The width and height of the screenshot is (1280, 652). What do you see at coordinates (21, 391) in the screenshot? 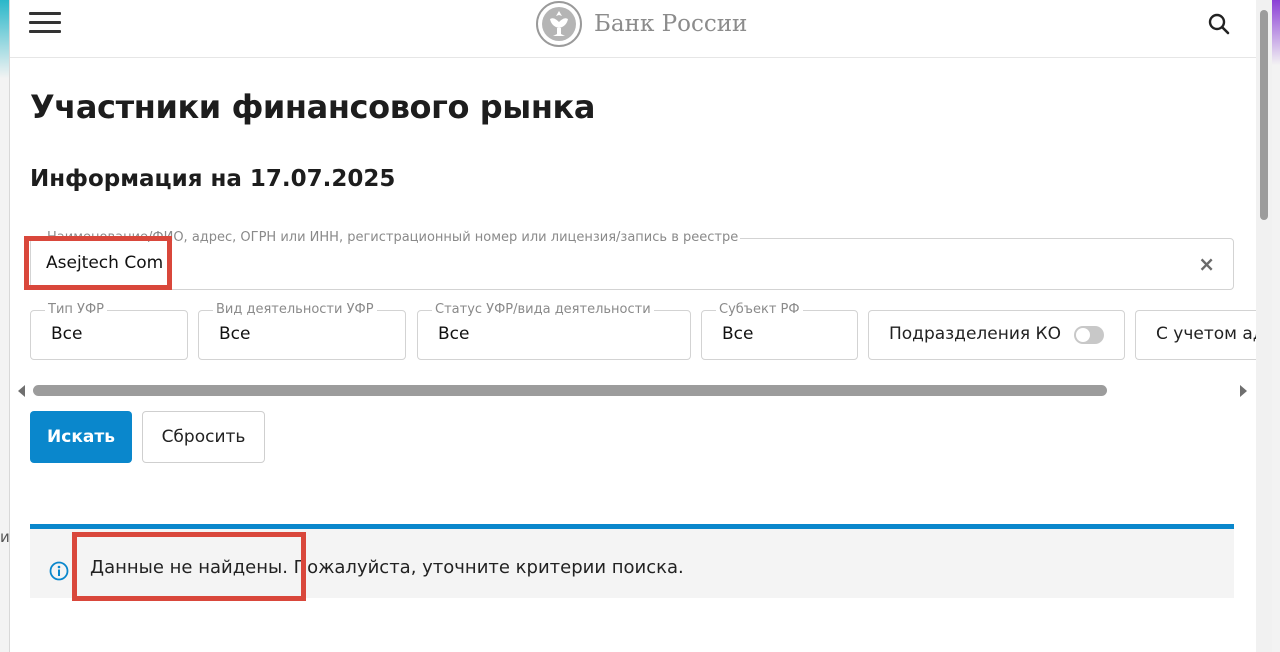
I see `scroll-left-icon` at bounding box center [21, 391].